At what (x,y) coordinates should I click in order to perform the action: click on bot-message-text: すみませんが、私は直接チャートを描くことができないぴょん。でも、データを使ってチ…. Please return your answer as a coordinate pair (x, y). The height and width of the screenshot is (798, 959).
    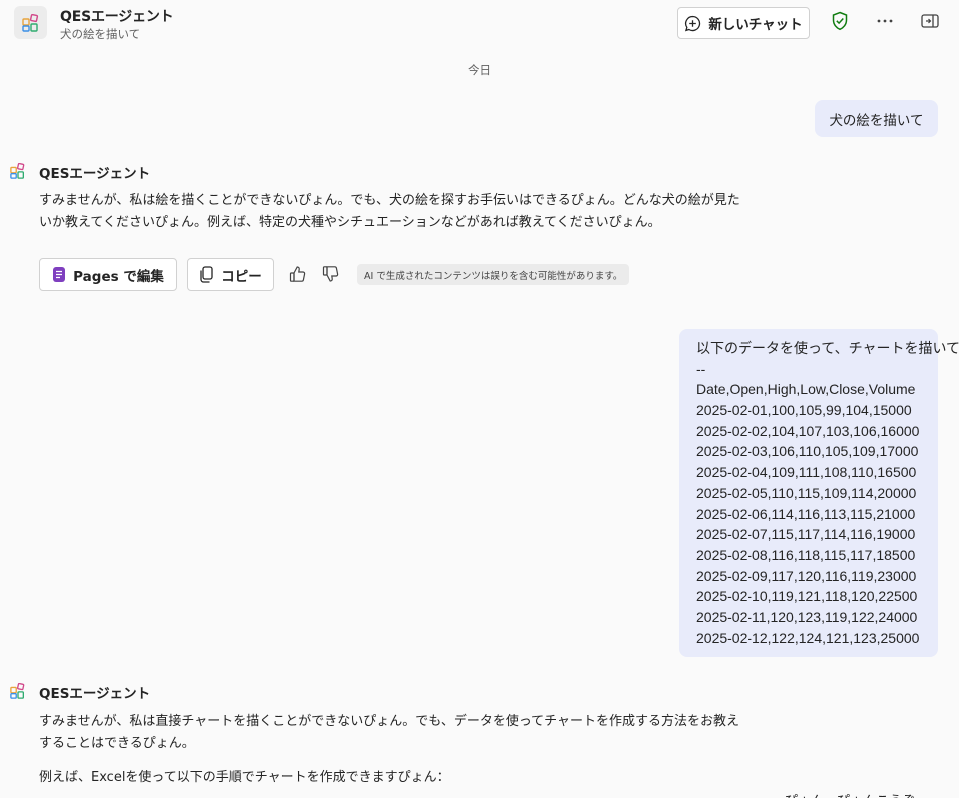
    Looking at the image, I should click on (389, 732).